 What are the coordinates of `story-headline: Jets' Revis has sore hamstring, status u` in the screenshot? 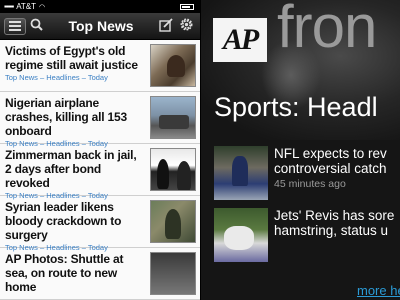 It's located at (337, 223).